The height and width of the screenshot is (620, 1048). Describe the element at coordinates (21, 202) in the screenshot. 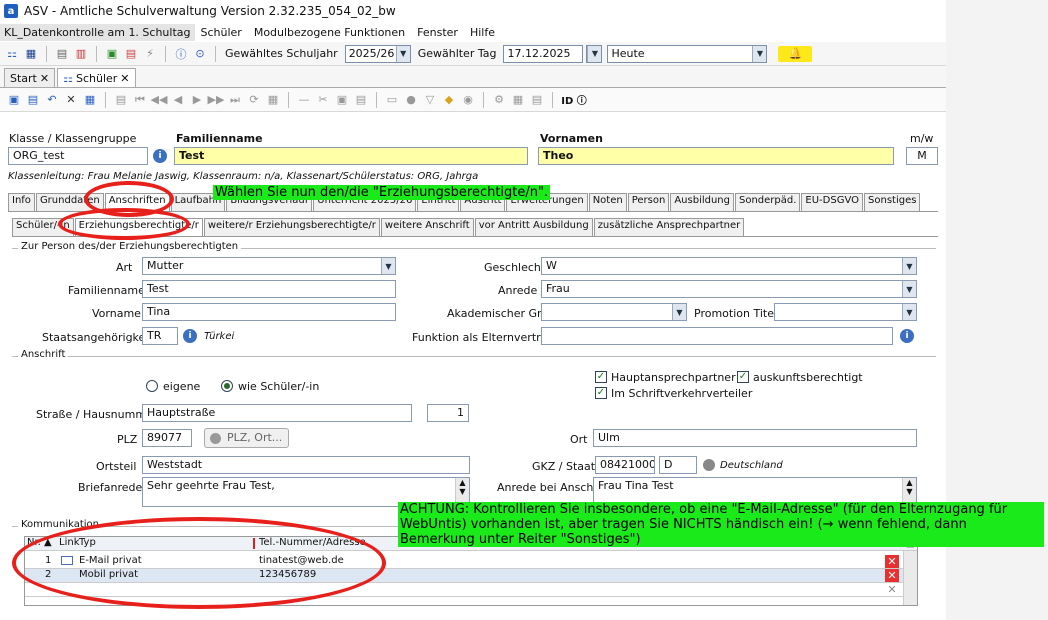

I see `tab-info: Info` at that location.